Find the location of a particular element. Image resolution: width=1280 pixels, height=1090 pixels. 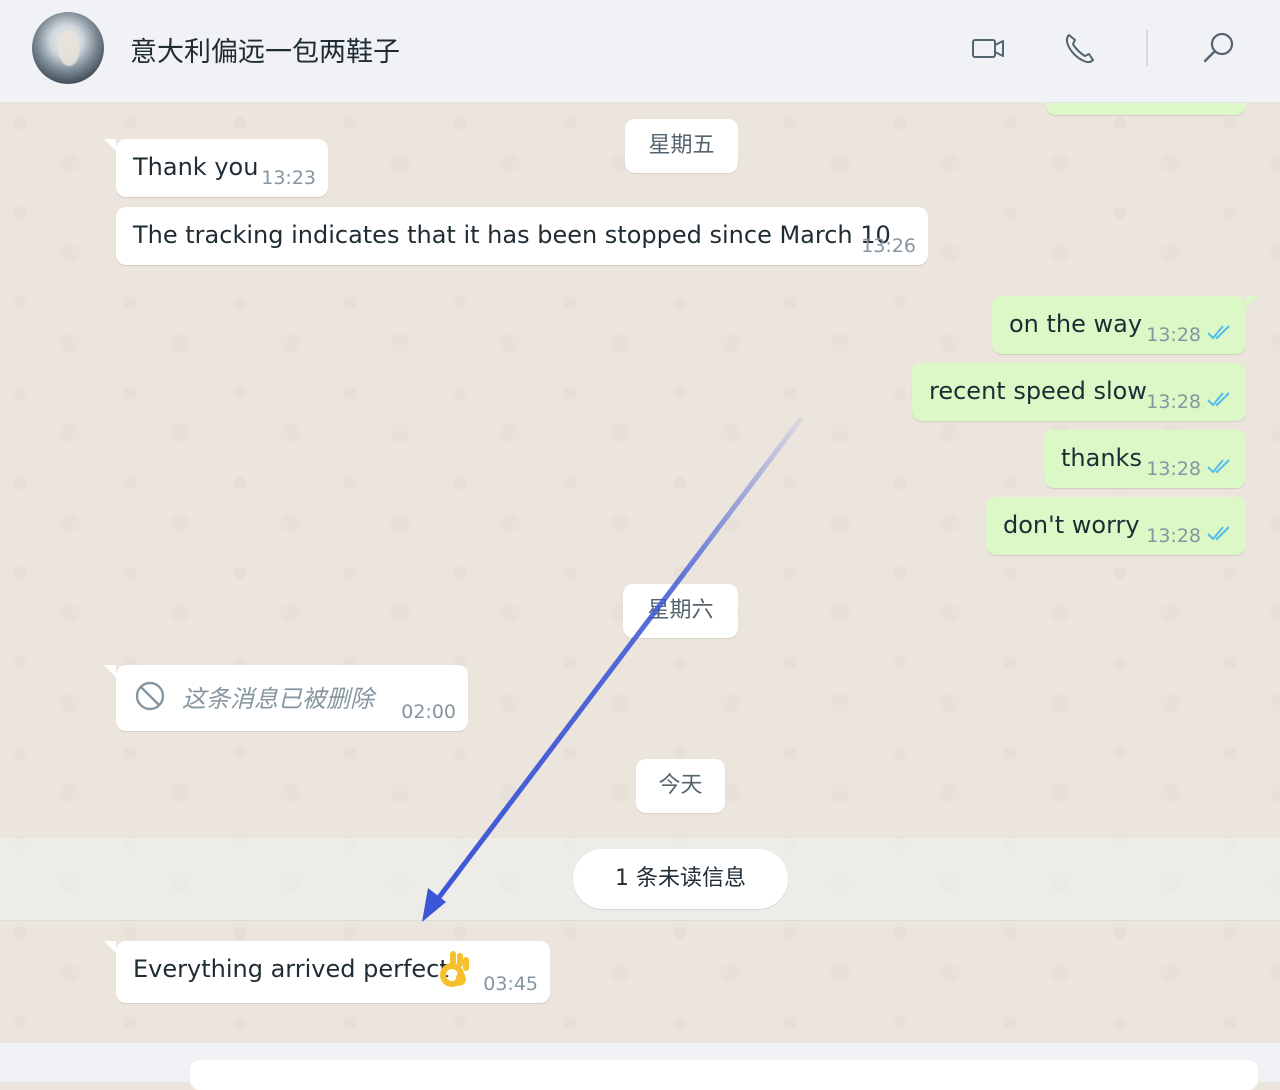

message-bubble-outgoing: on the way 13:28 is located at coordinates (1125, 325).